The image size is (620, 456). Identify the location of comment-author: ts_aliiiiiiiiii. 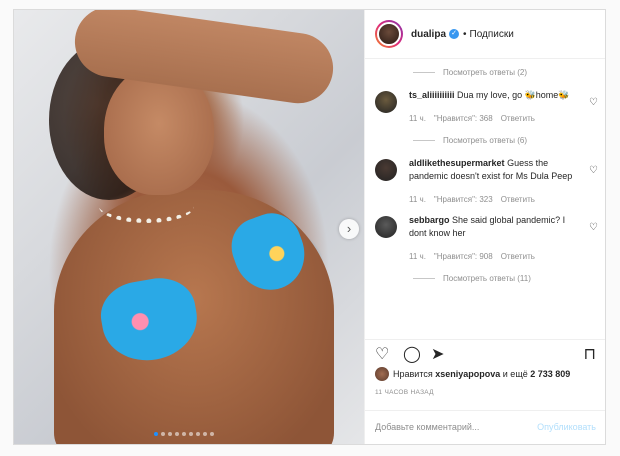
(432, 95).